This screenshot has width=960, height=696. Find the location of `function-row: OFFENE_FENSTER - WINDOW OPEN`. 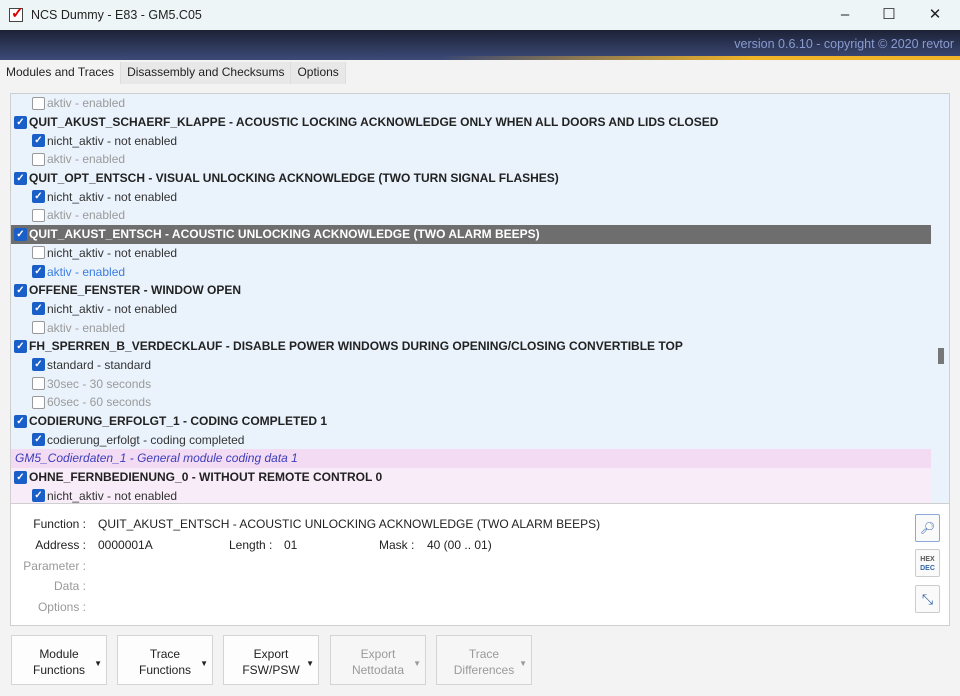

function-row: OFFENE_FENSTER - WINDOW OPEN is located at coordinates (480, 290).